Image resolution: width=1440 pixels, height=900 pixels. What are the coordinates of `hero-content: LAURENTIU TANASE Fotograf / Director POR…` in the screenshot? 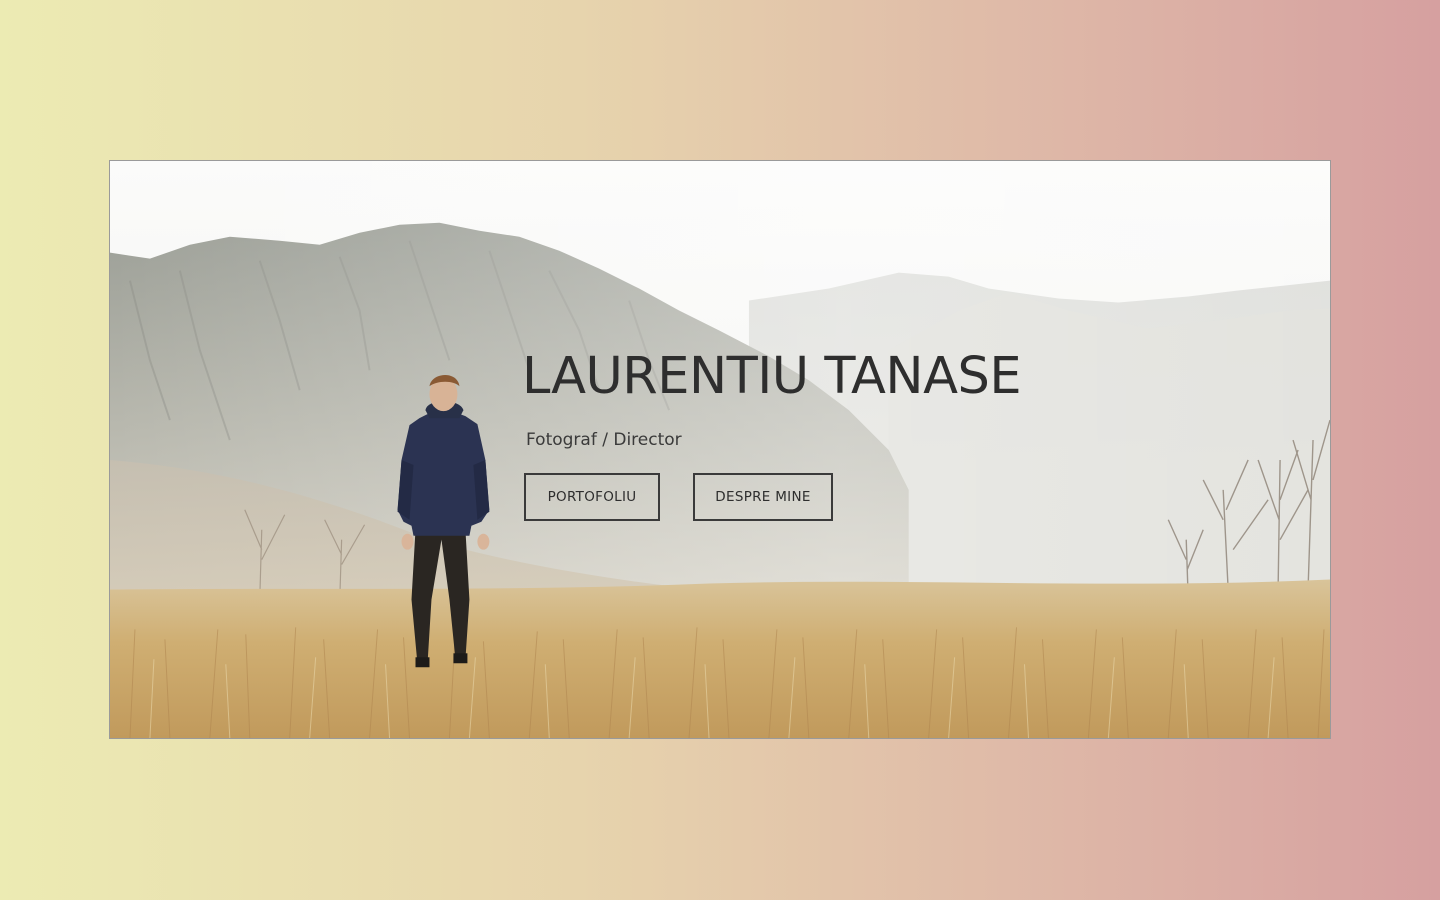 It's located at (832, 436).